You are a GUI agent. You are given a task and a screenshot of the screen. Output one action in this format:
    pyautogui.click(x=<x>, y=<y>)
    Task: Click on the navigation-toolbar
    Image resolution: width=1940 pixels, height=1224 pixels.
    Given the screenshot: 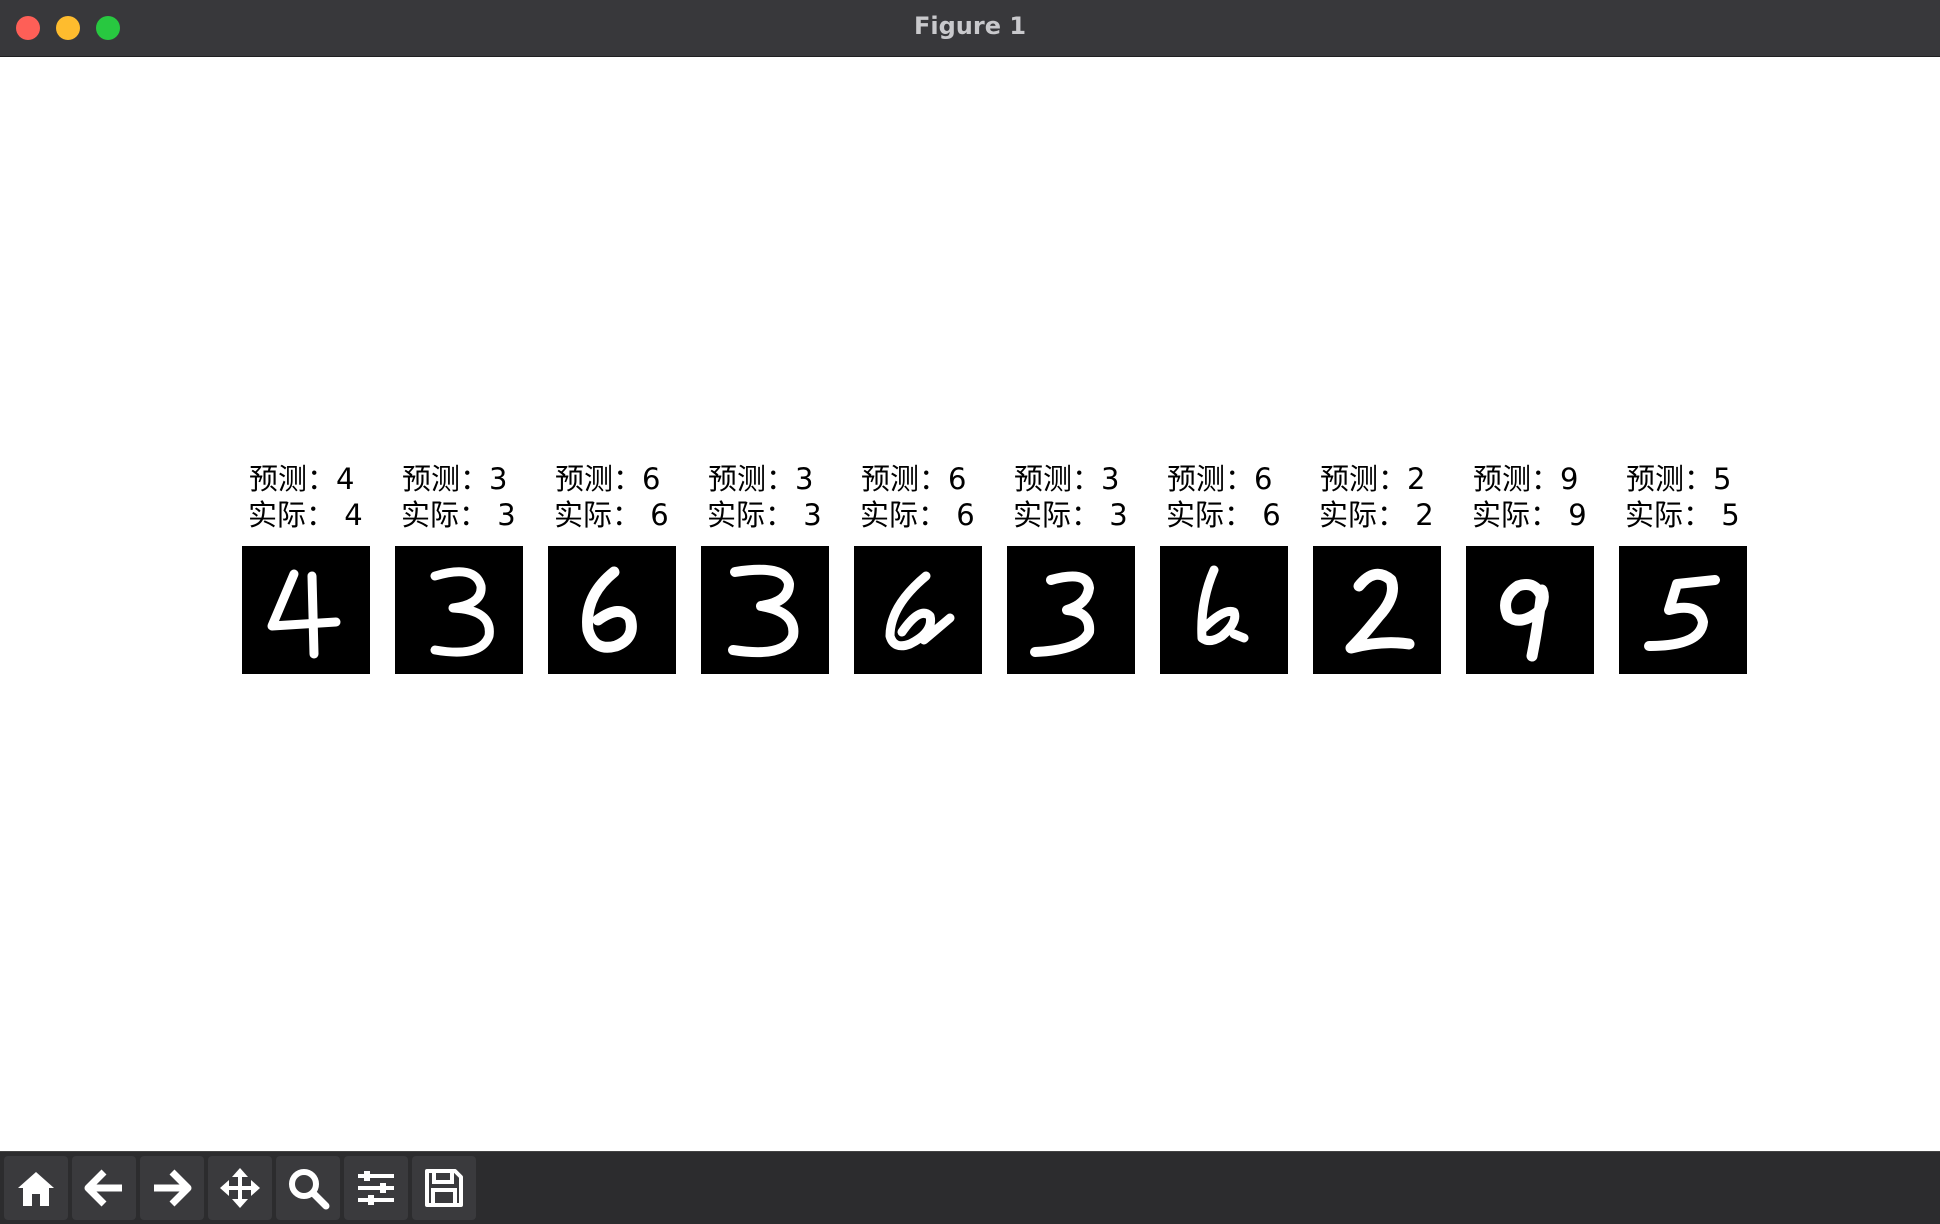 What is the action you would take?
    pyautogui.click(x=970, y=1187)
    